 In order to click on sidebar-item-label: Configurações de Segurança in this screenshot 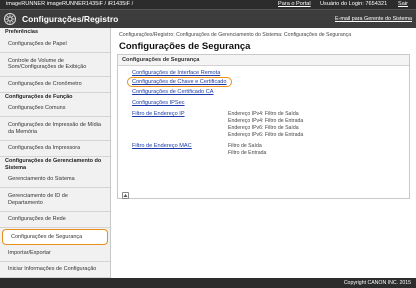, I will do `click(47, 236)`.